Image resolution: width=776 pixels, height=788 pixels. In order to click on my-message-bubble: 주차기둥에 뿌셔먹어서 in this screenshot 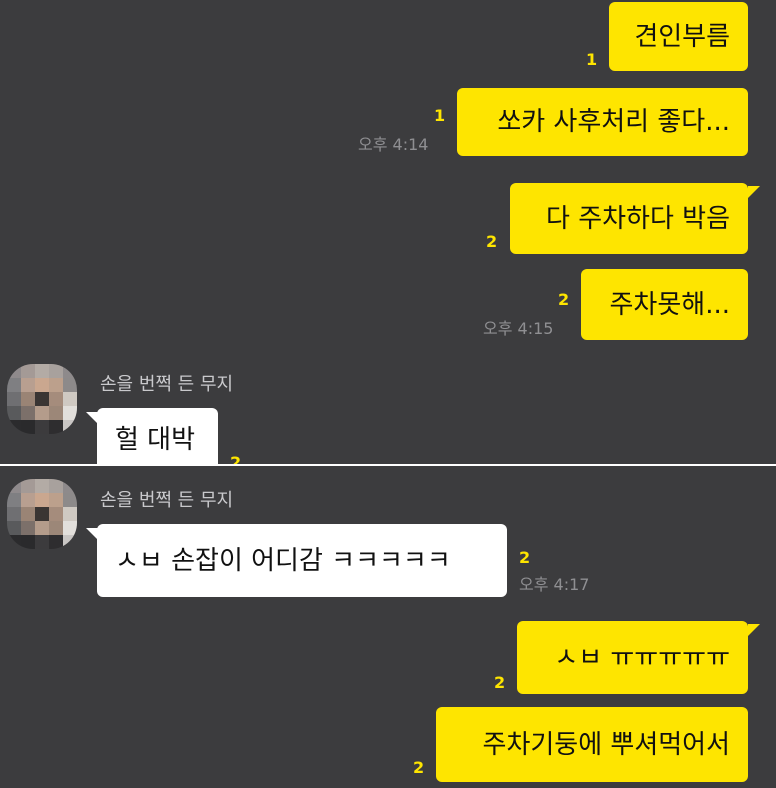, I will do `click(592, 744)`.